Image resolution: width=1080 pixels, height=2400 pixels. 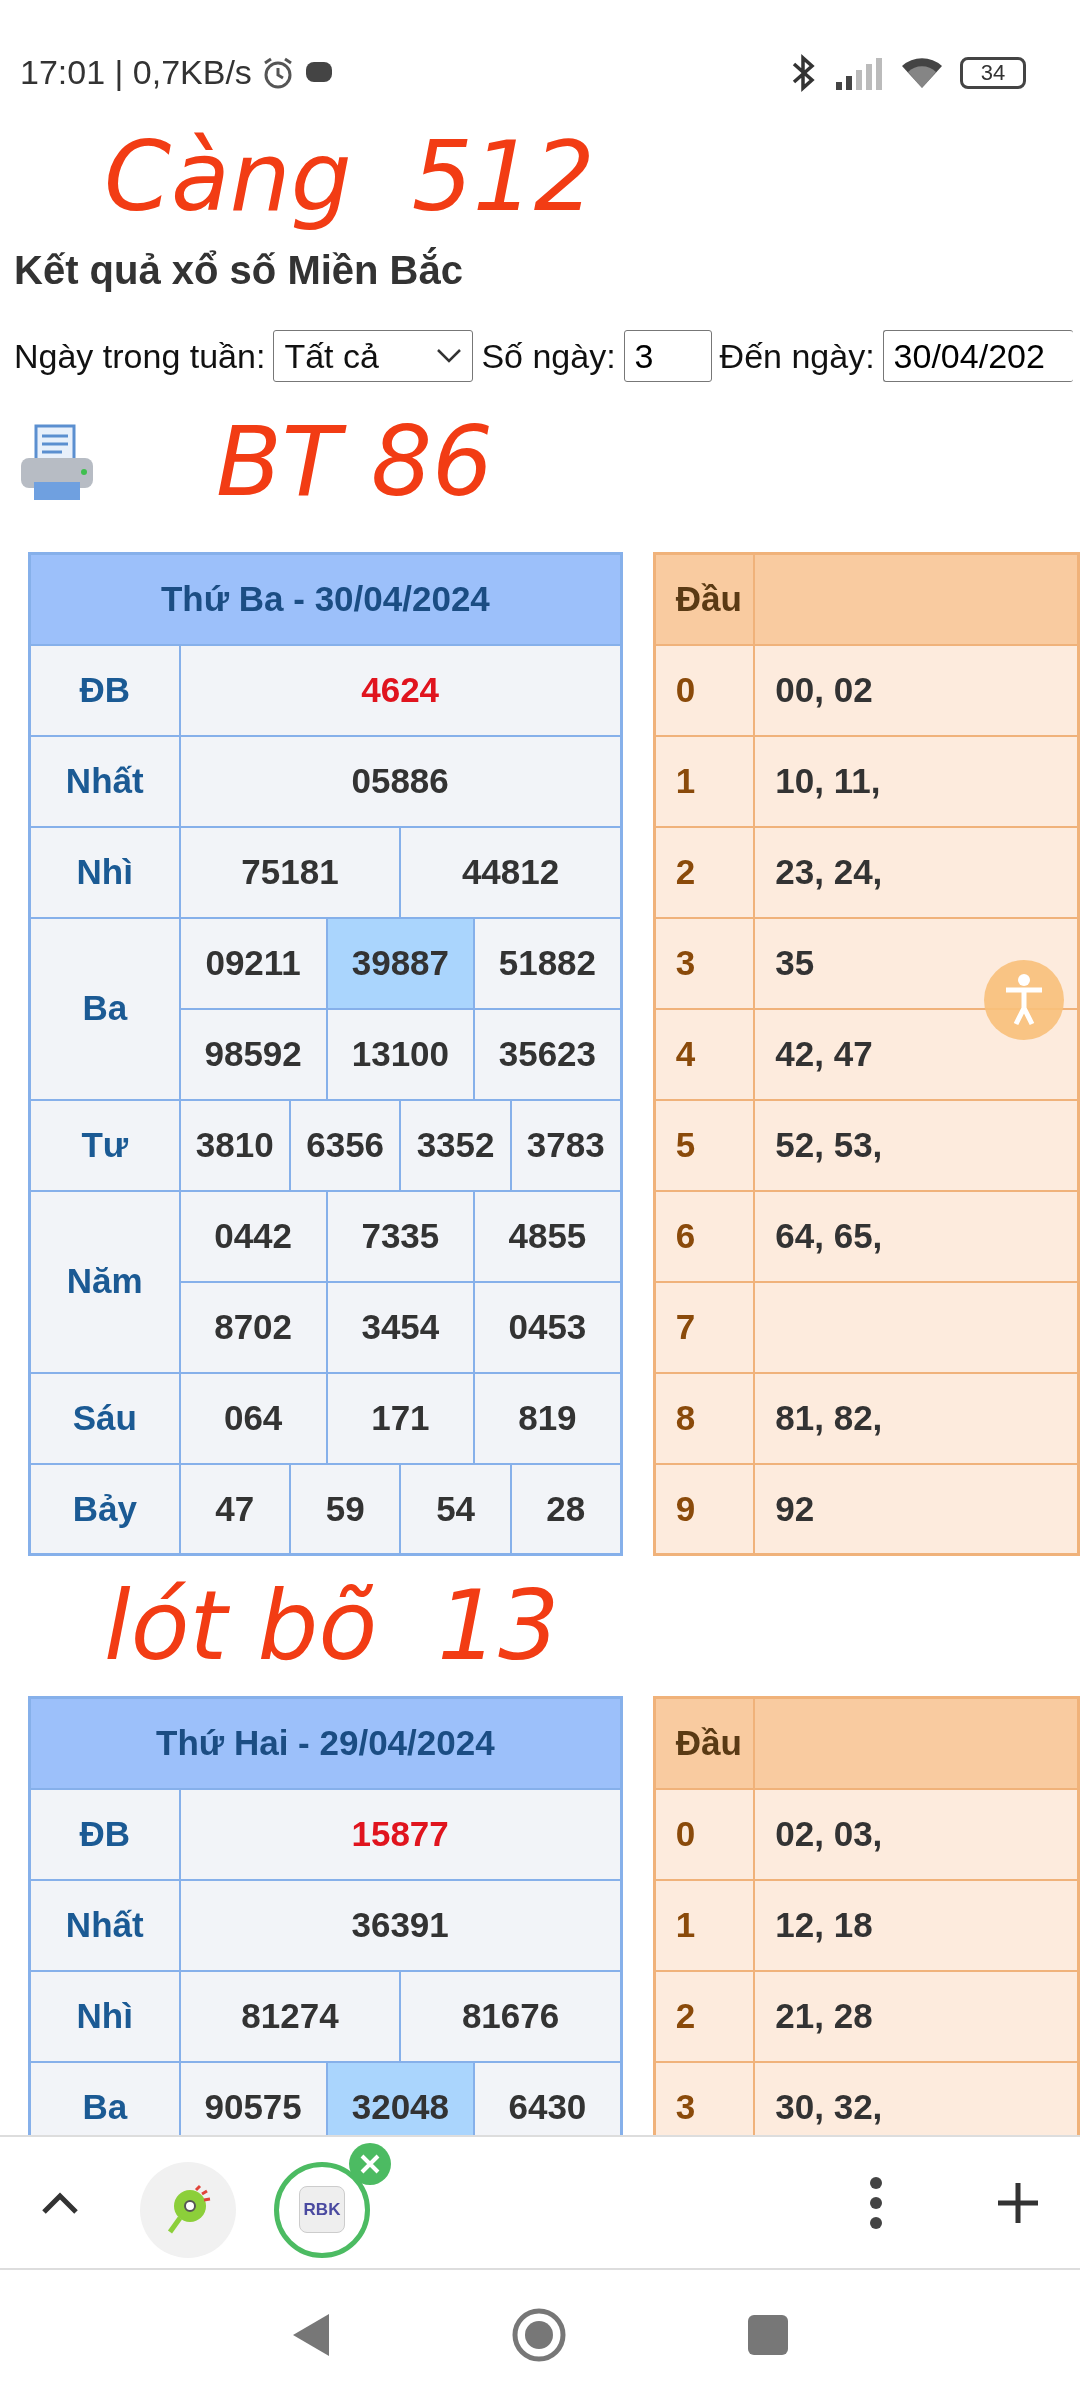 What do you see at coordinates (916, 1509) in the screenshot?
I see `head-numbers: 92` at bounding box center [916, 1509].